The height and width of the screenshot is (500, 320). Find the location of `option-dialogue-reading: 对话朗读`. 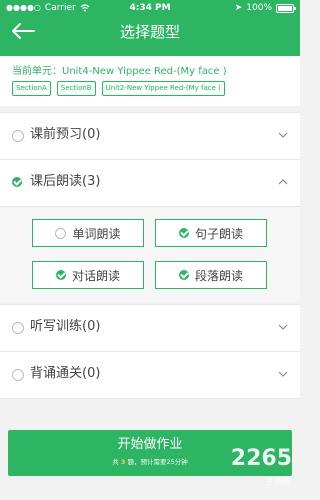

option-dialogue-reading: 对话朗读 is located at coordinates (88, 275).